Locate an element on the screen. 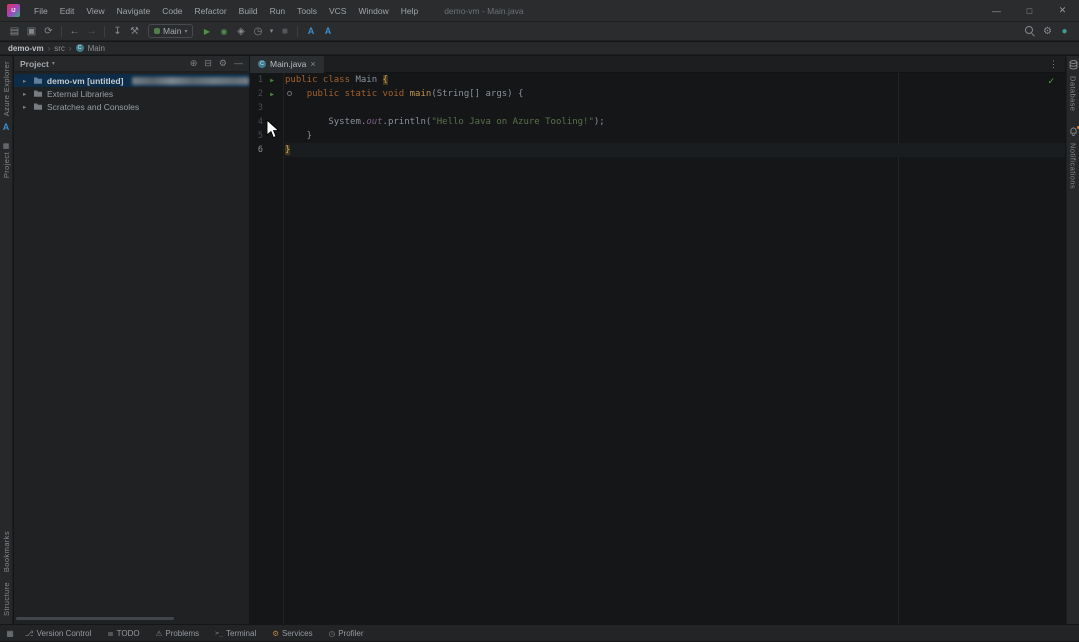 Image resolution: width=1079 pixels, height=642 pixels. tree-row-scratches: ▸ Scratches and Consoles is located at coordinates (131, 106).